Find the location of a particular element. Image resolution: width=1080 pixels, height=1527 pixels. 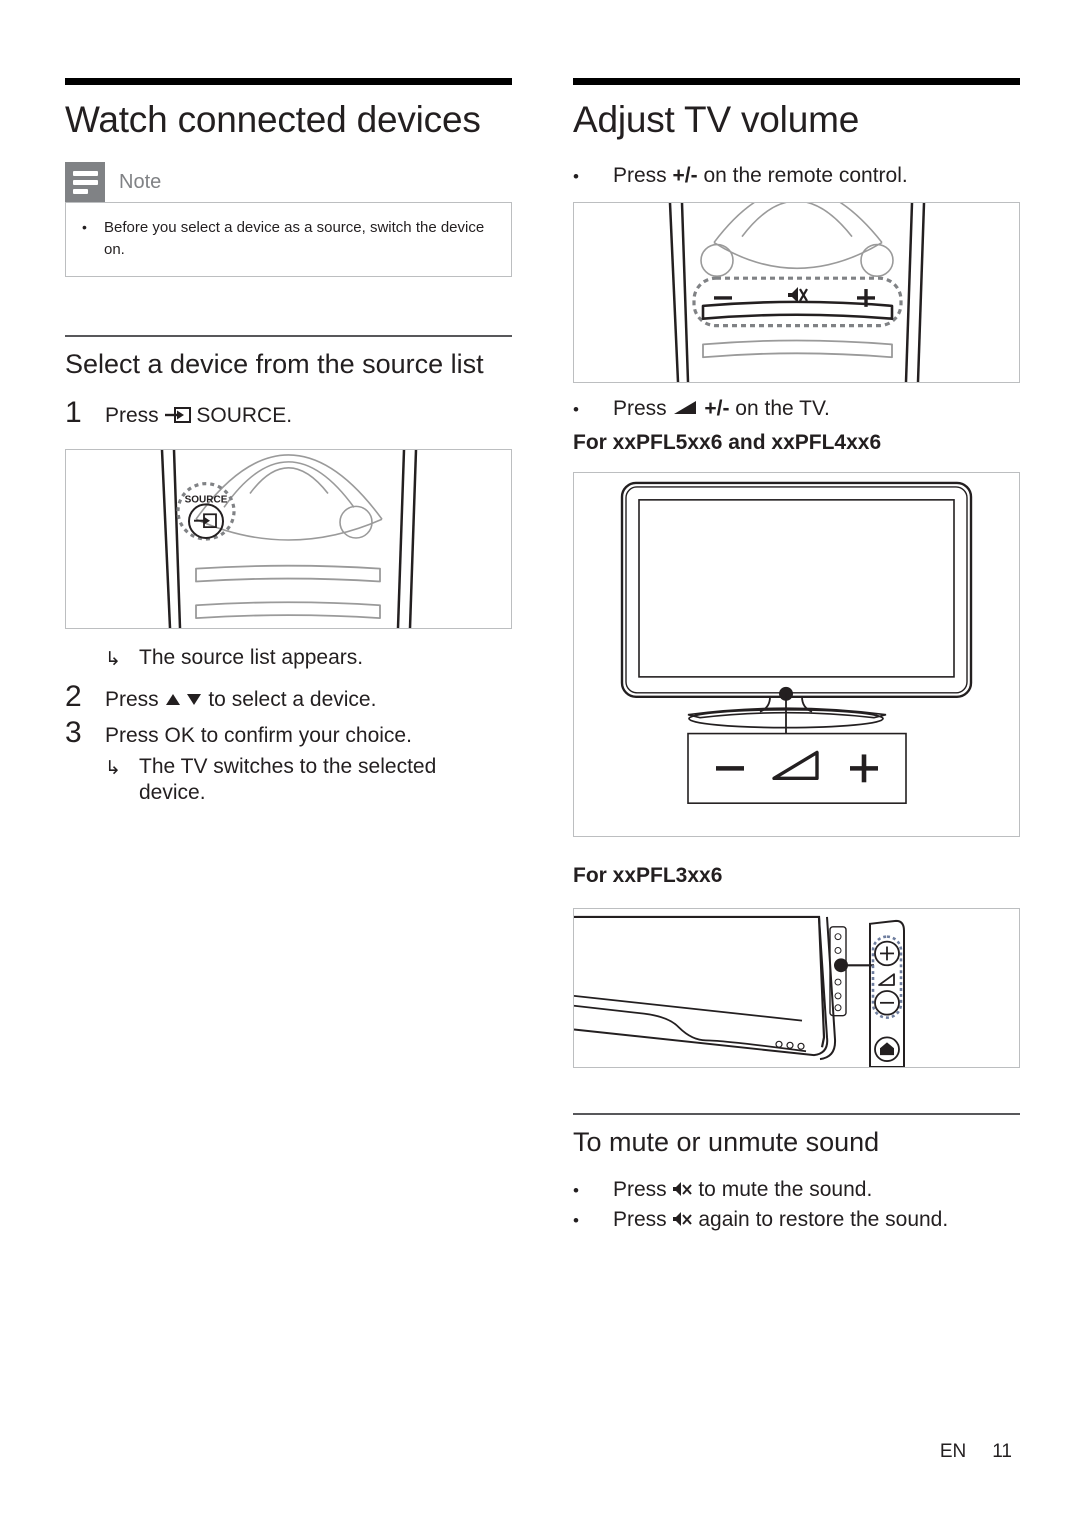

step-3-text: Press OK to confirm your choice. is located at coordinates (258, 734).